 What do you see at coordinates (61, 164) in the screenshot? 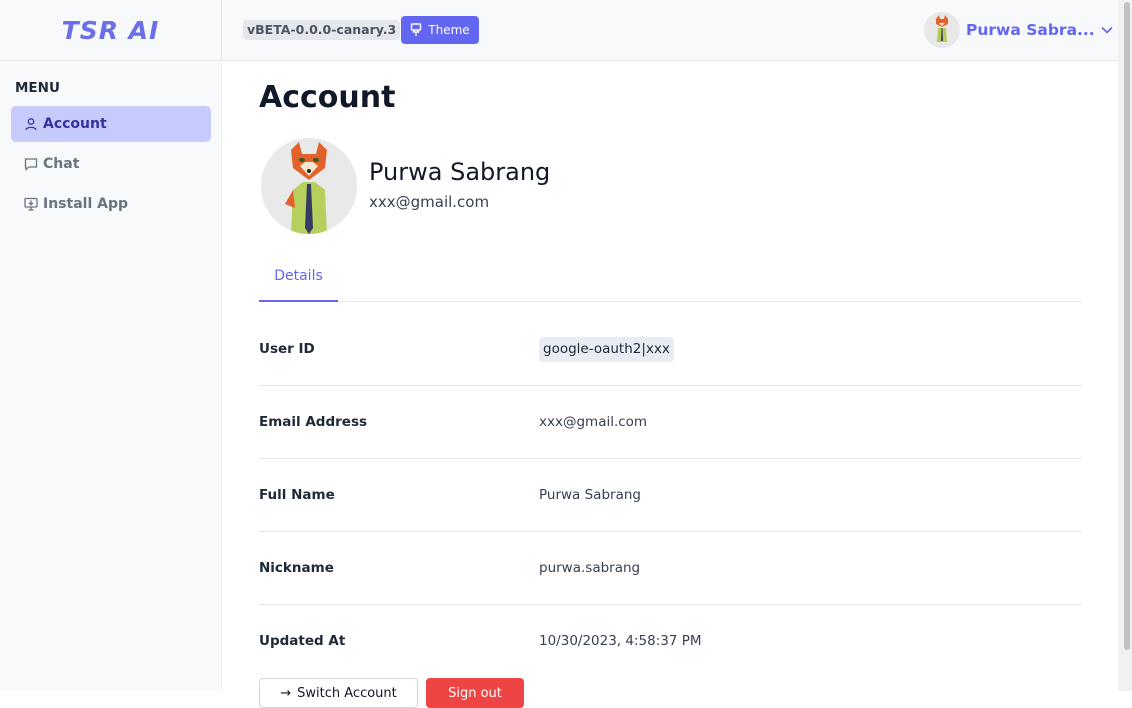
I see `sidebar-item-label: Chat` at bounding box center [61, 164].